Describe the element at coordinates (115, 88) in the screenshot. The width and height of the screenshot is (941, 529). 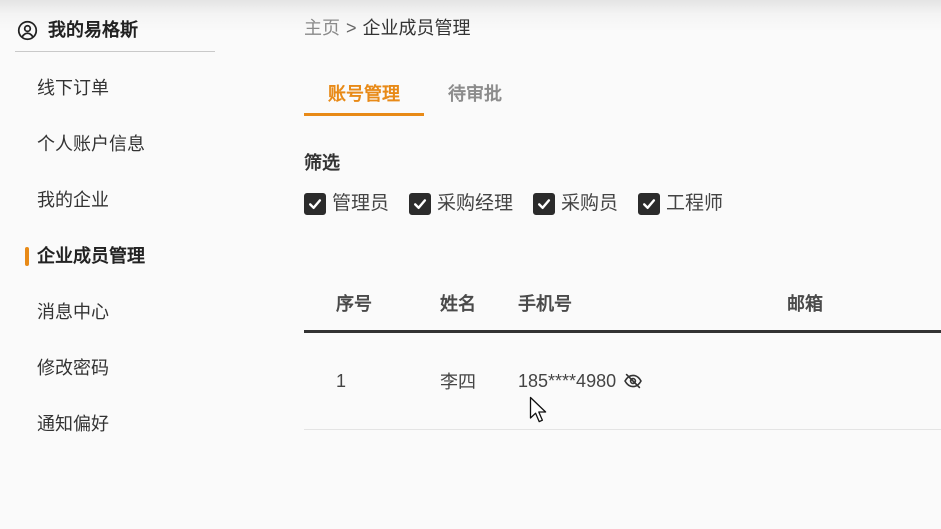
I see `sidebar-item-offline-orders: 线下订单` at that location.